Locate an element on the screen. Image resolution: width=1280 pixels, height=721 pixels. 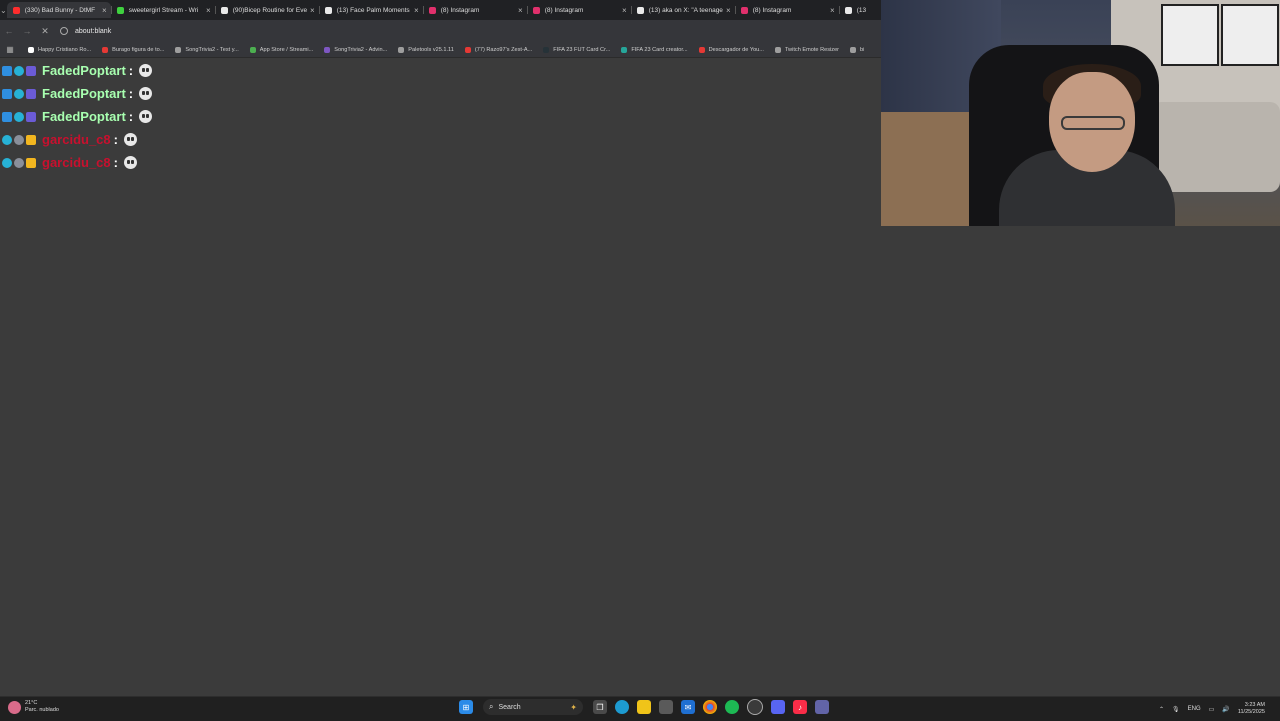
chat-colon: : is located at coordinates (115, 162).